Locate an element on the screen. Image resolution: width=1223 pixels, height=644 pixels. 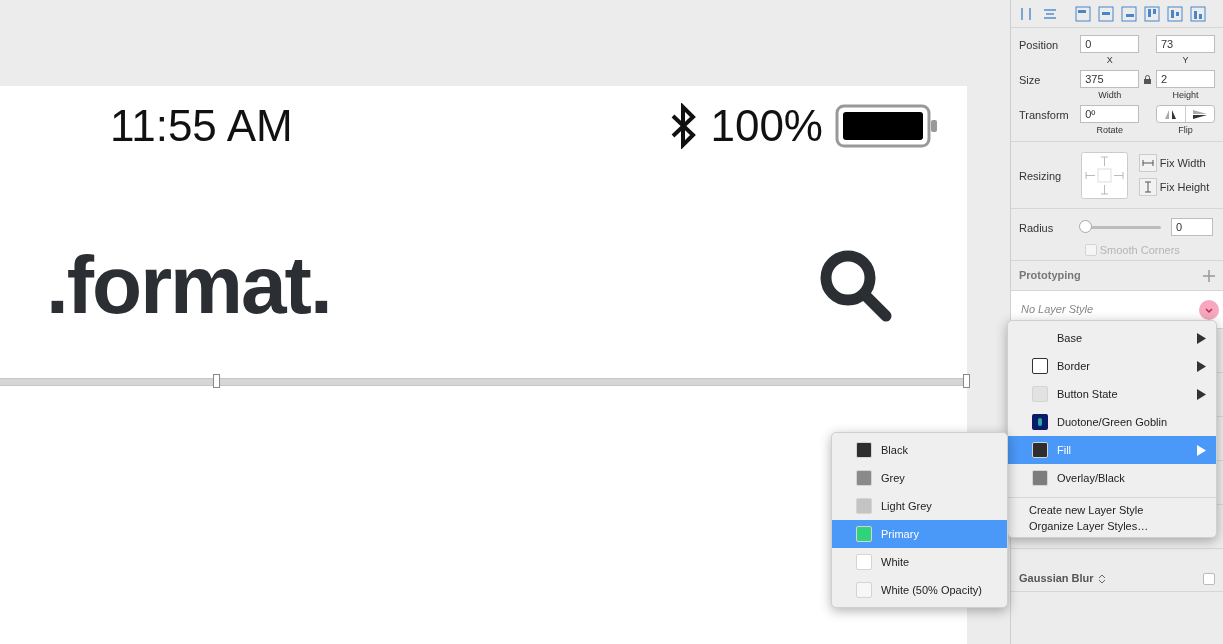
app-logo: .format. is located at coordinates (188, 285).